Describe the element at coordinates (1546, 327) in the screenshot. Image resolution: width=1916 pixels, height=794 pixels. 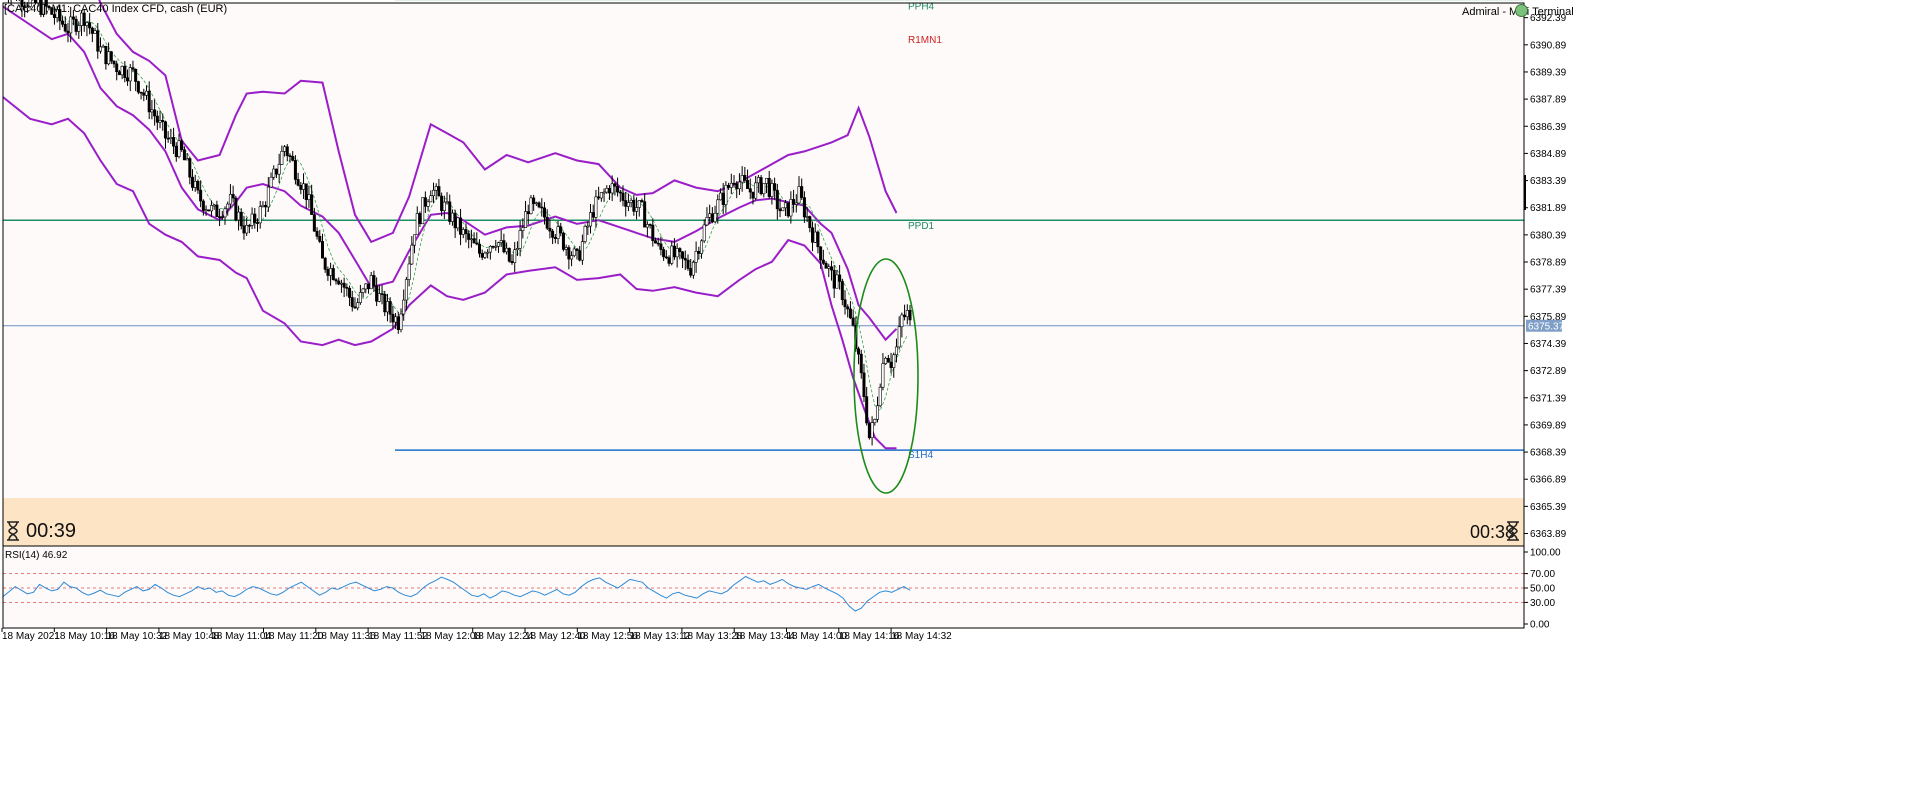
I see `current-price-label: 6375.37` at that location.